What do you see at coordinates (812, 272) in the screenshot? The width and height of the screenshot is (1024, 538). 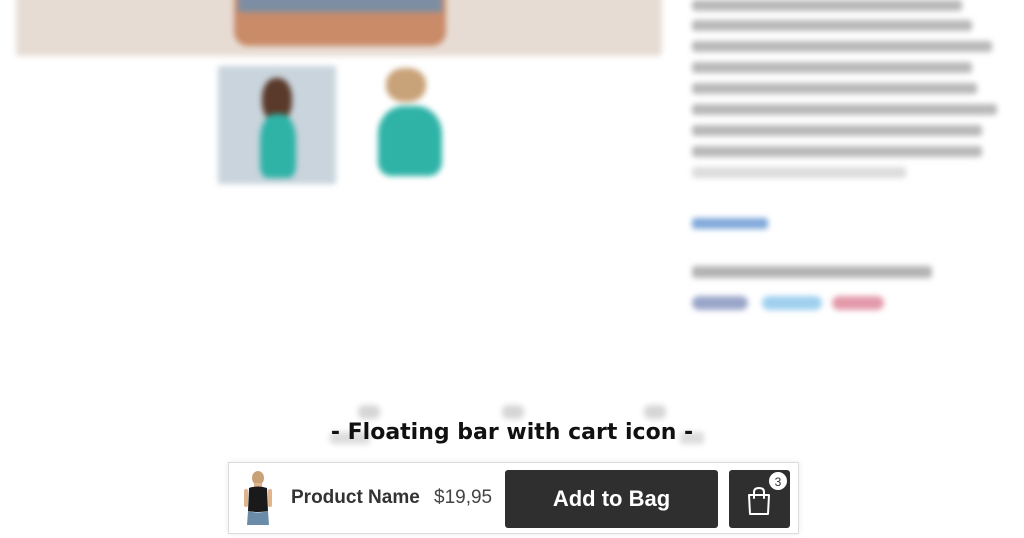 I see `share-text` at bounding box center [812, 272].